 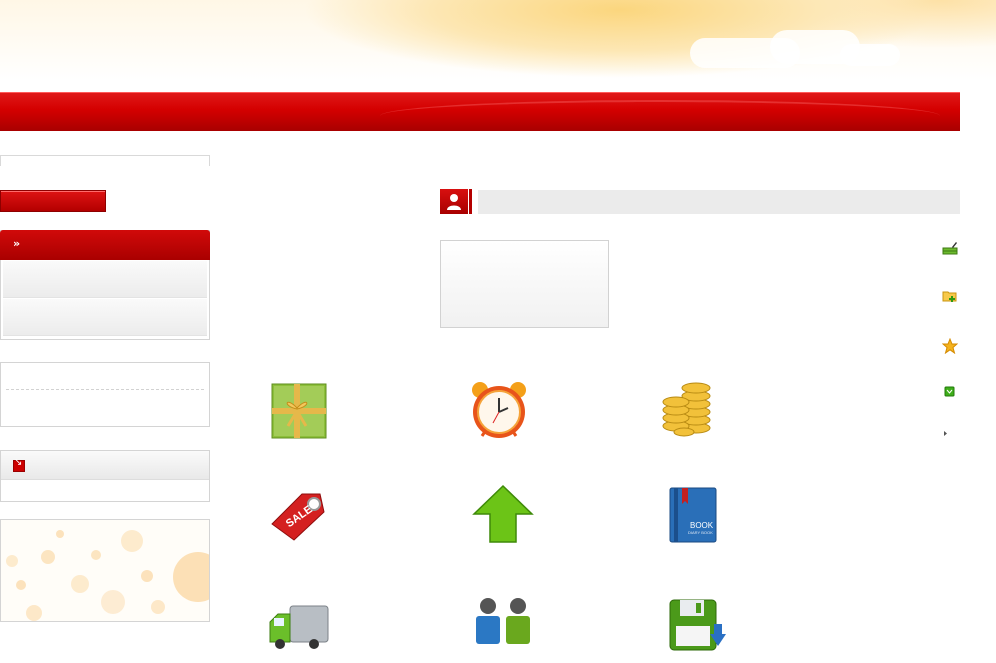 I want to click on users-icon, so click(x=503, y=627).